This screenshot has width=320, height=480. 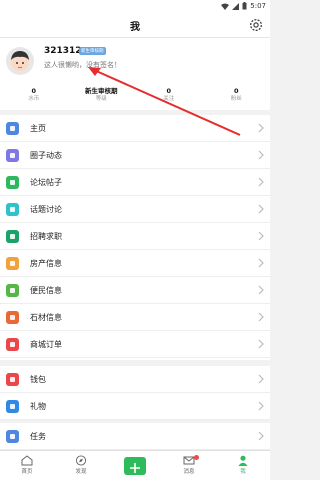 What do you see at coordinates (12, 406) in the screenshot?
I see `gift-icon` at bounding box center [12, 406].